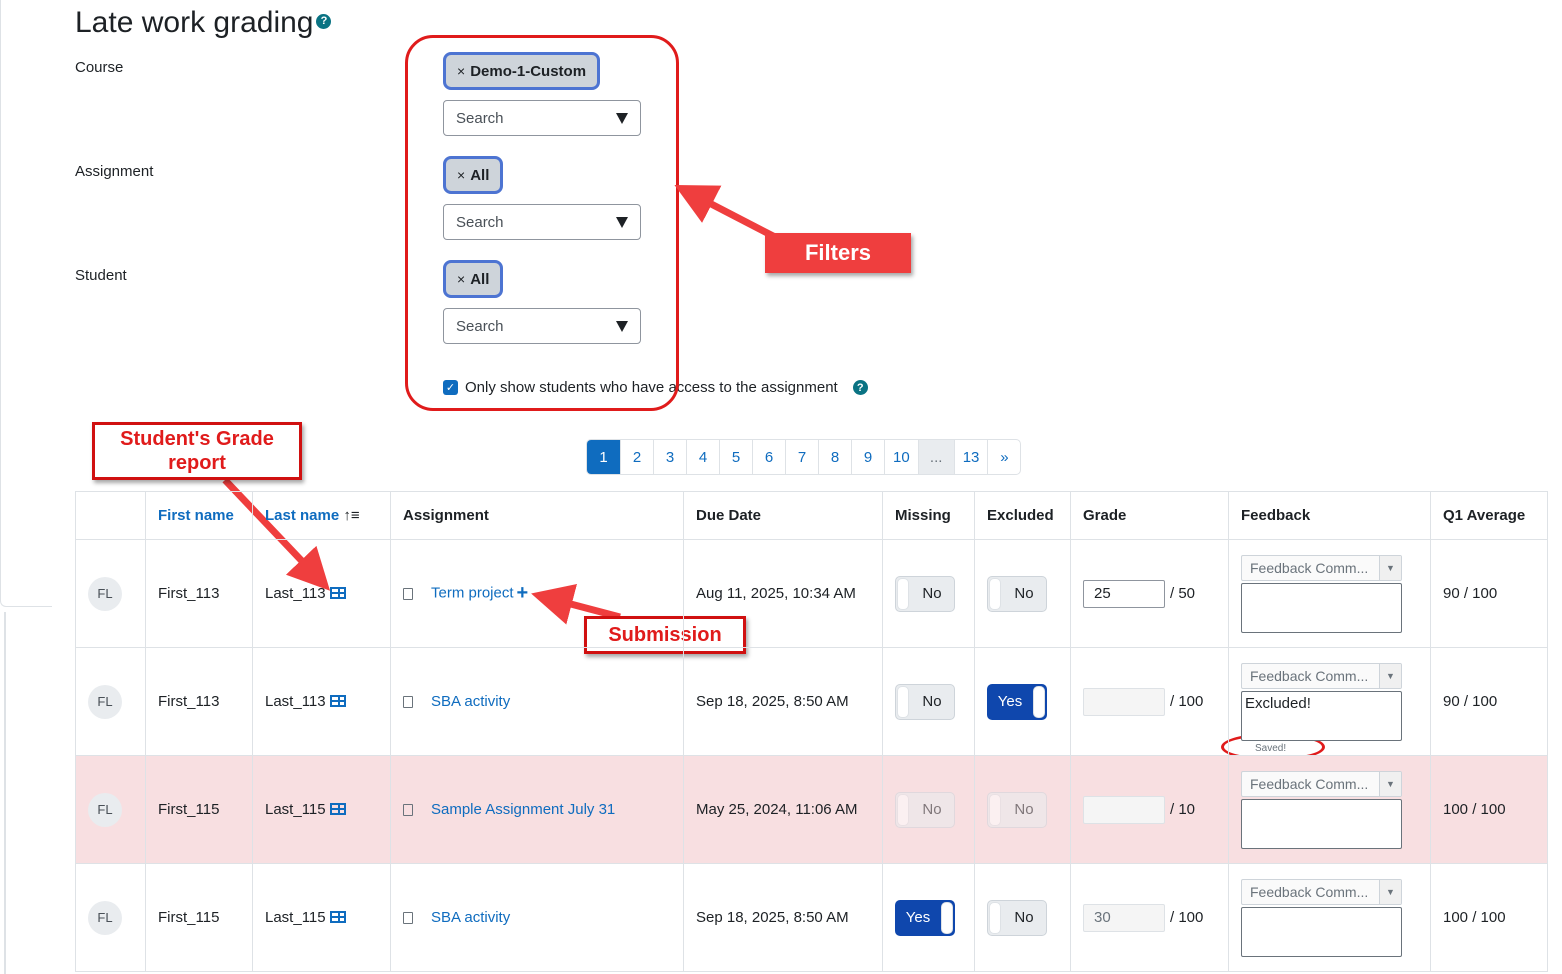 Image resolution: width=1562 pixels, height=974 pixels. What do you see at coordinates (768, 457) in the screenshot?
I see `page-link: 6` at bounding box center [768, 457].